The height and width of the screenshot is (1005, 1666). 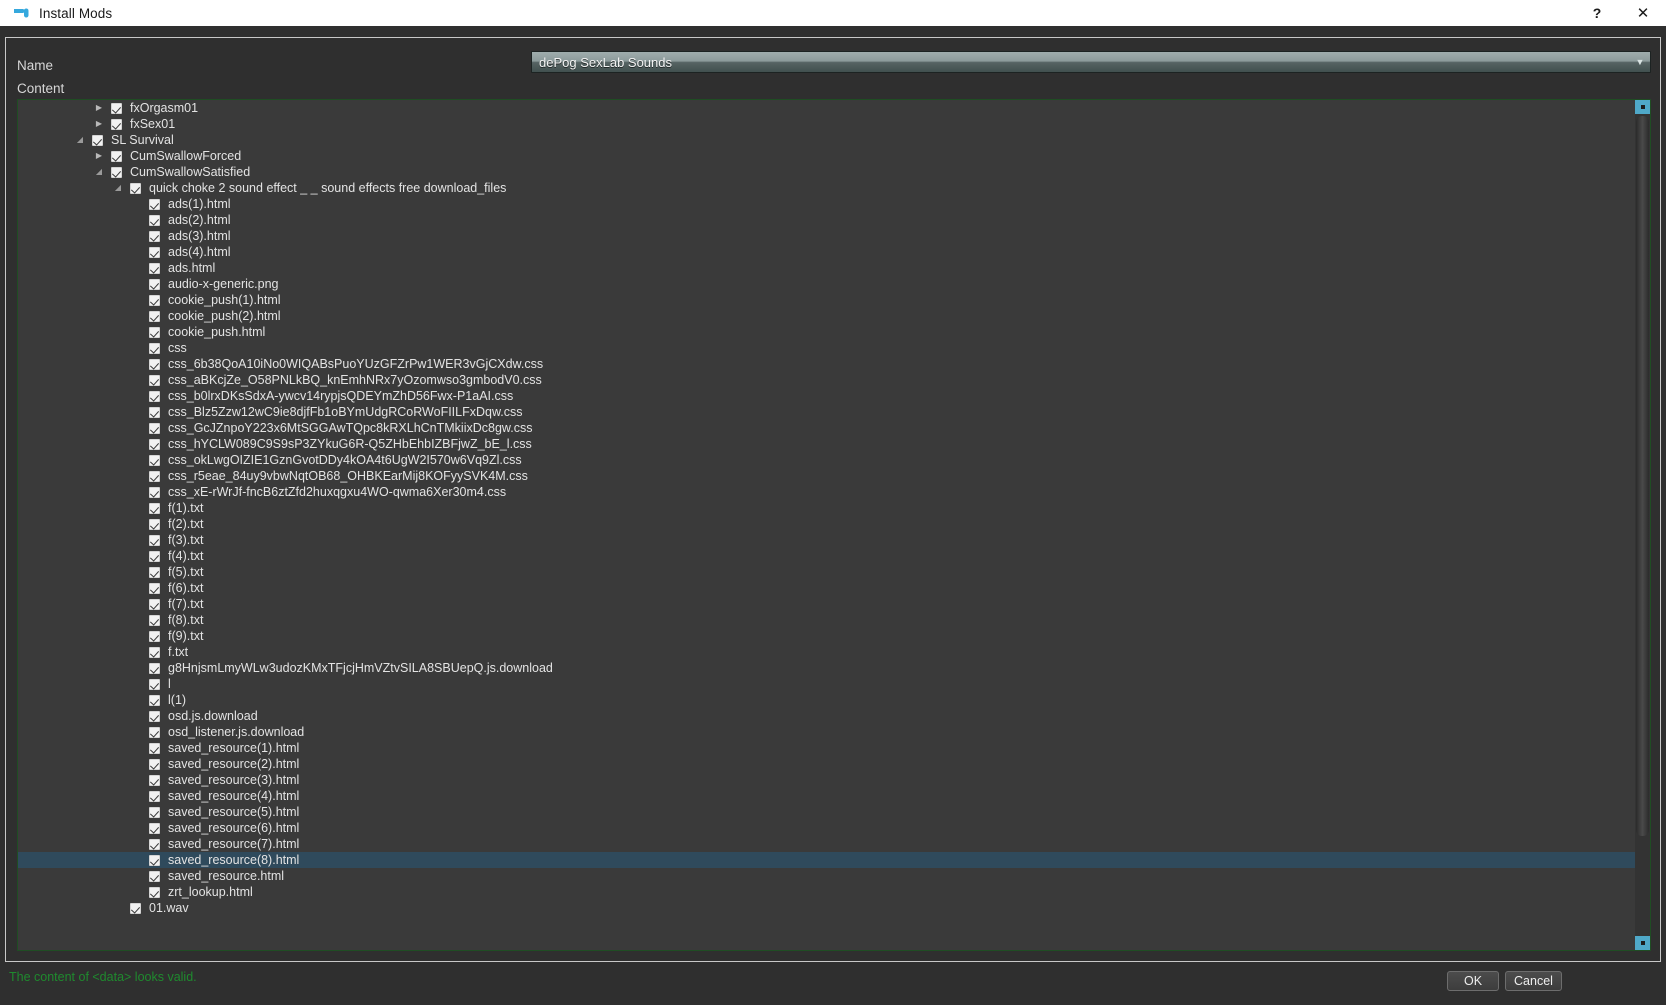 What do you see at coordinates (827, 732) in the screenshot?
I see `tree-row: osd_listener.js.download` at bounding box center [827, 732].